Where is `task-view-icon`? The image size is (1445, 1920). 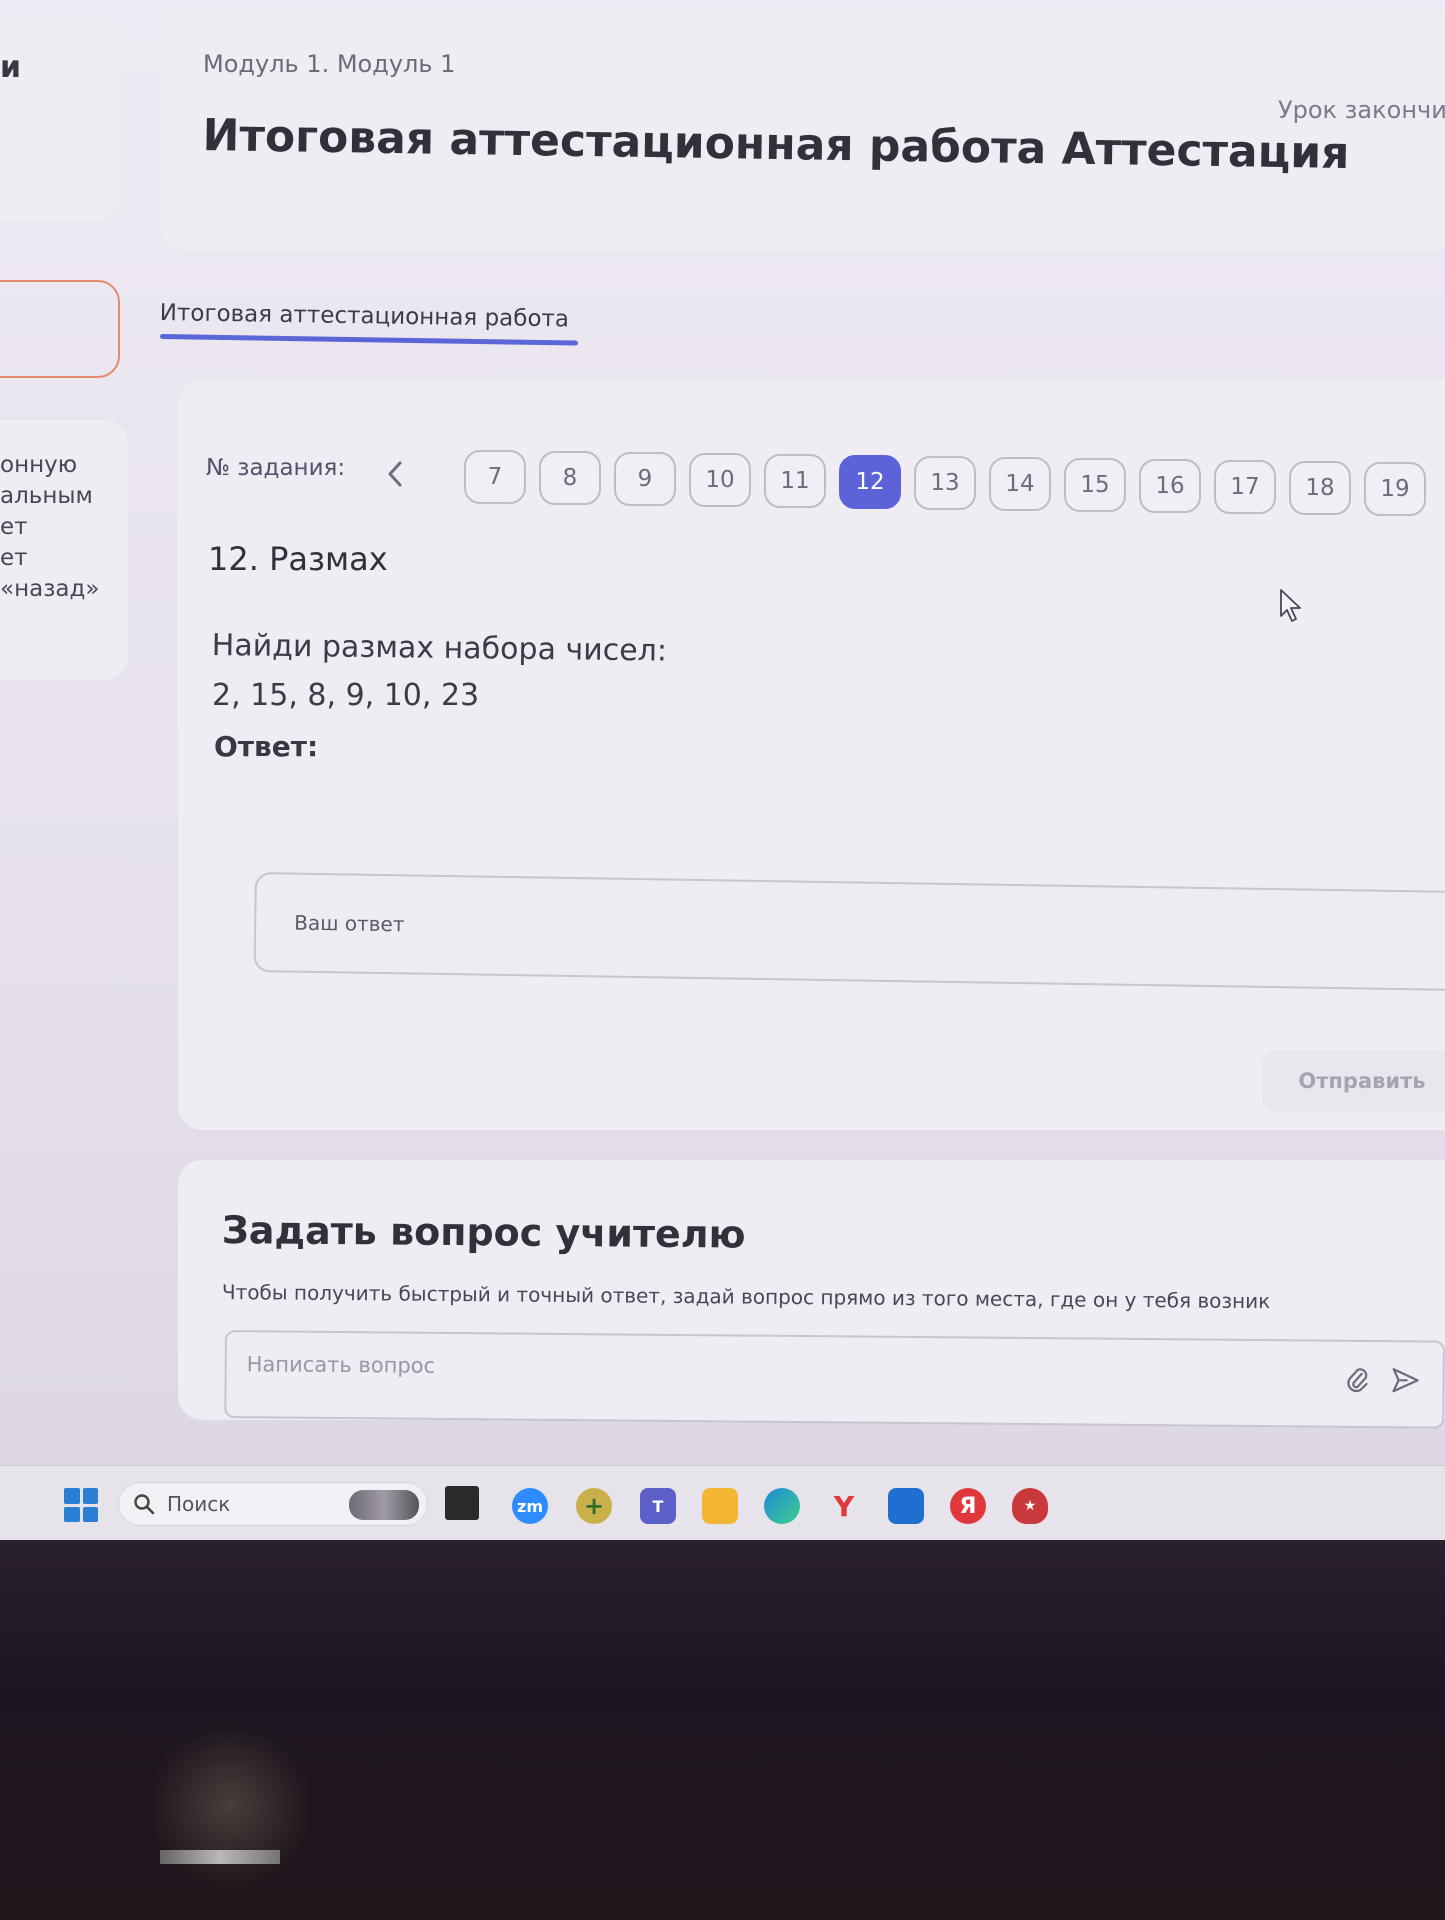 task-view-icon is located at coordinates (462, 1503).